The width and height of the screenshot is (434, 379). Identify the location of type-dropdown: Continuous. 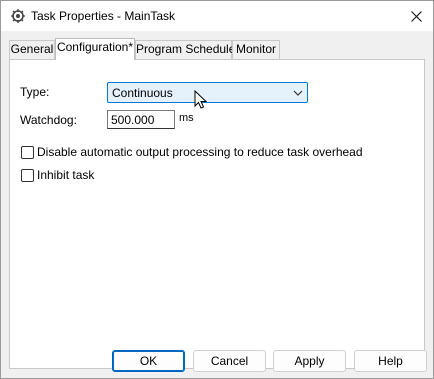
(207, 95).